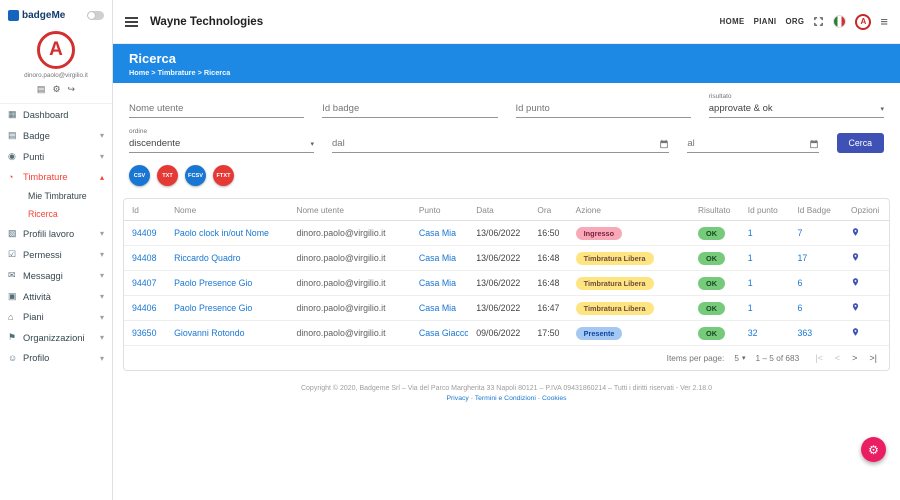 The height and width of the screenshot is (500, 900). What do you see at coordinates (794, 21) in the screenshot?
I see `topbar-link-org: ORG` at bounding box center [794, 21].